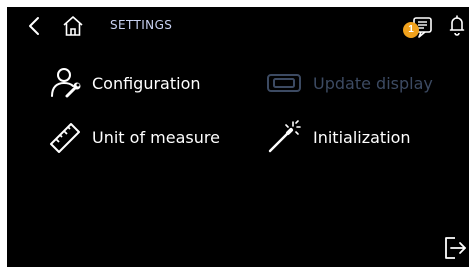 This screenshot has height=267, width=476. I want to click on home-icon, so click(73, 26).